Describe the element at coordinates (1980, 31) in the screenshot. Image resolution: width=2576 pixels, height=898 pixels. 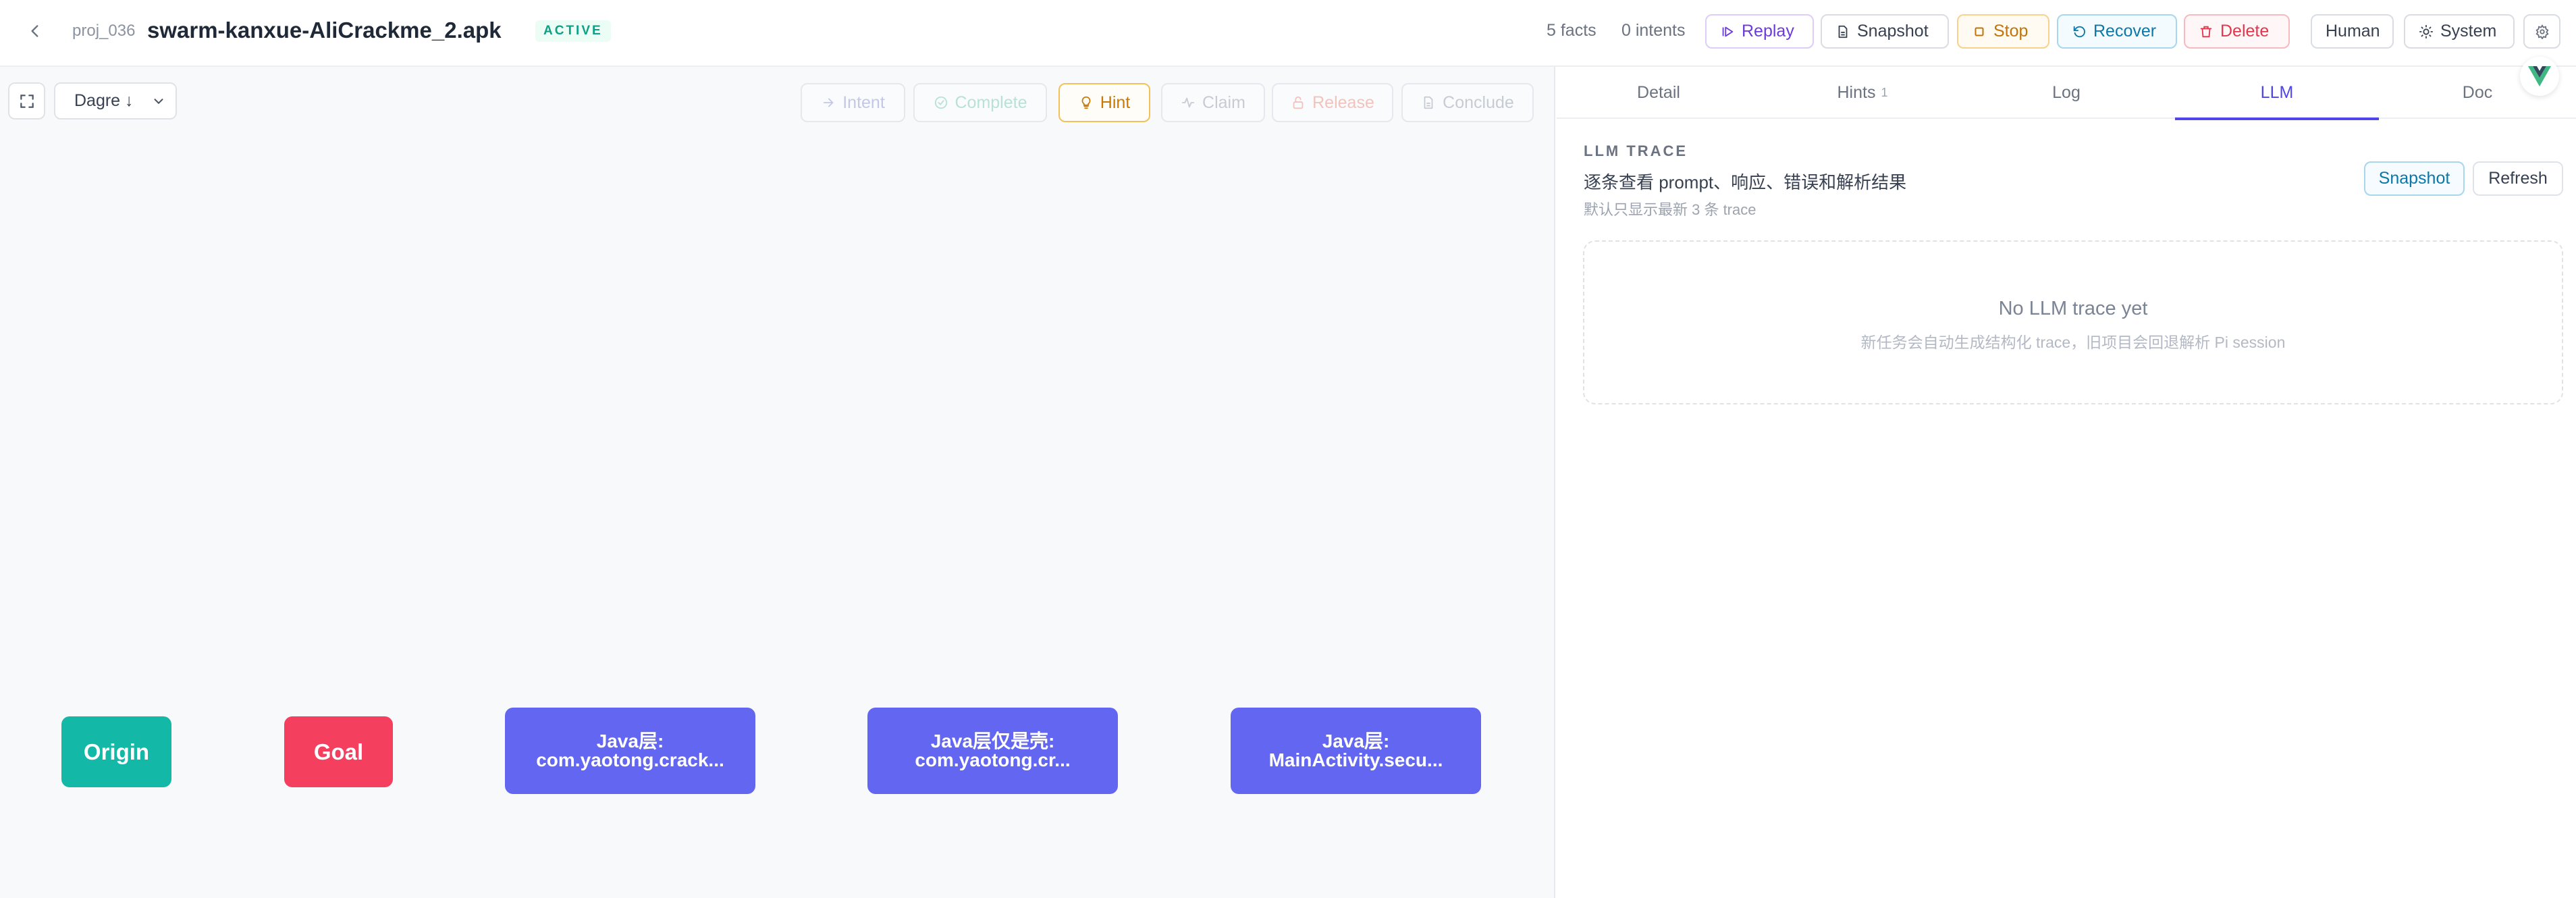
I see `stop-square-icon` at that location.